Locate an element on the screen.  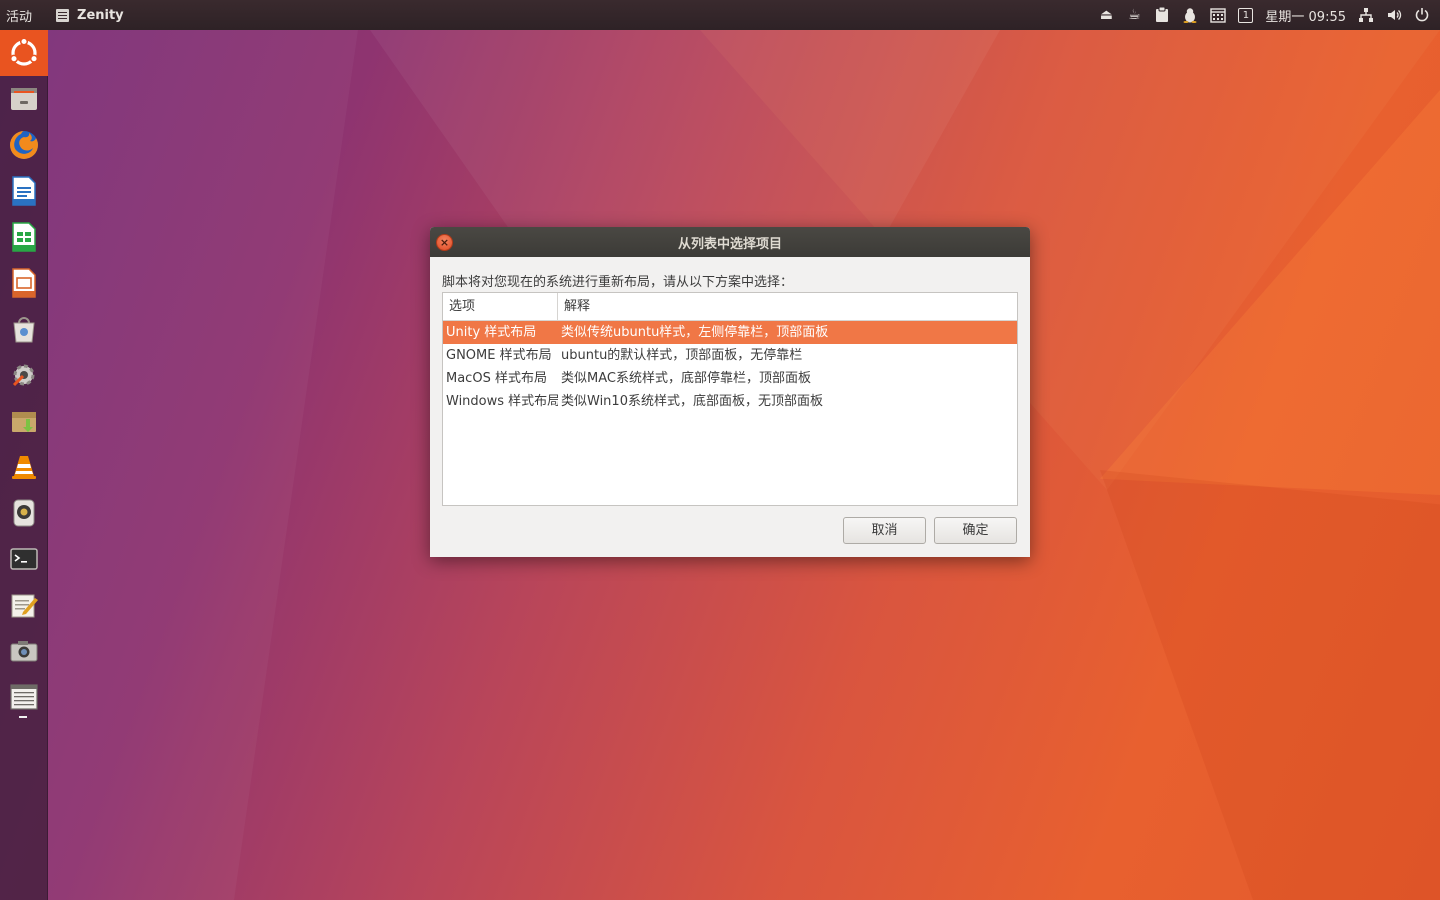
row-description: 类似传统ubuntu样式，左侧停靠栏，顶部面板 is located at coordinates (695, 332).